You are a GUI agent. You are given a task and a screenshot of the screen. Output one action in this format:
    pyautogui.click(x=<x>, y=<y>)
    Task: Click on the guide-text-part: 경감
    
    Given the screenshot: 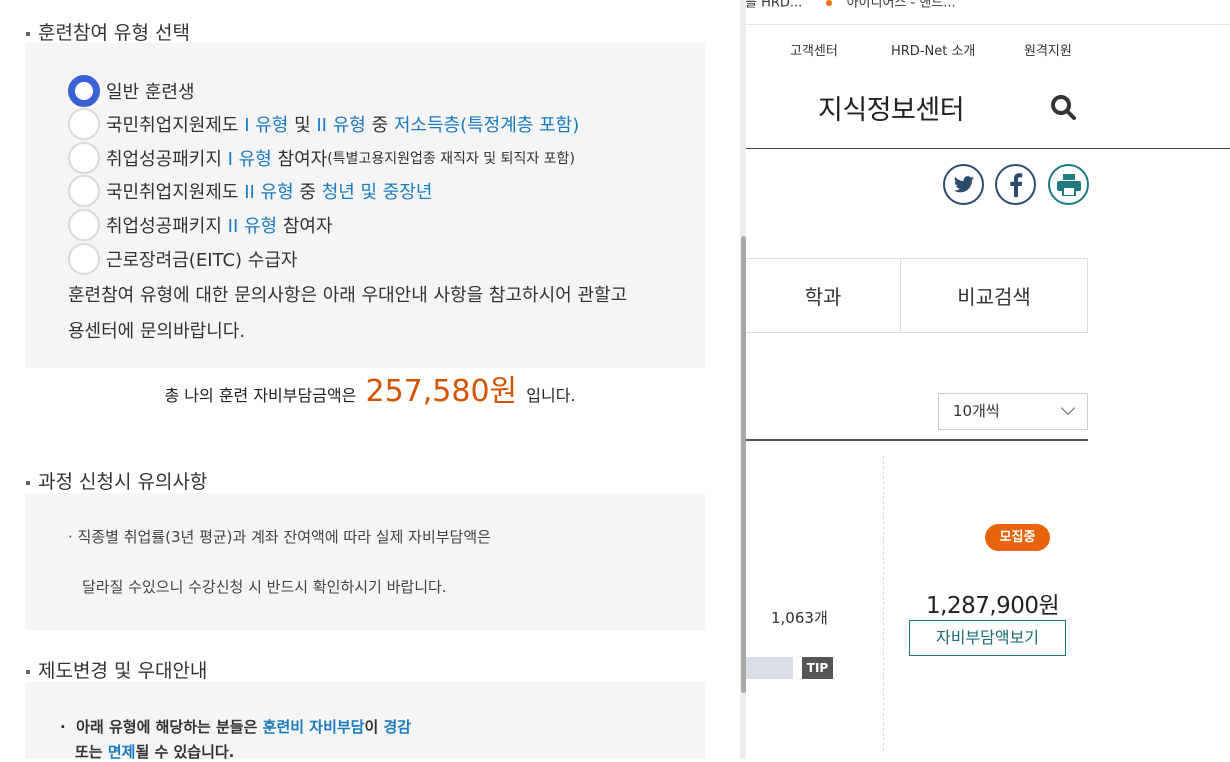 What is the action you would take?
    pyautogui.click(x=397, y=727)
    